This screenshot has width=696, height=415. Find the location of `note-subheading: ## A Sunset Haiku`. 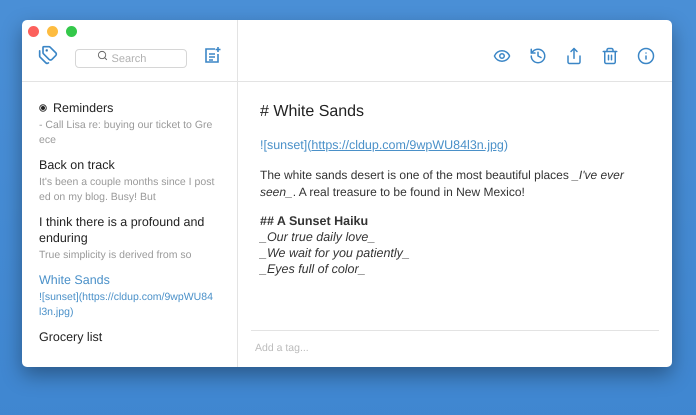

note-subheading: ## A Sunset Haiku is located at coordinates (315, 220).